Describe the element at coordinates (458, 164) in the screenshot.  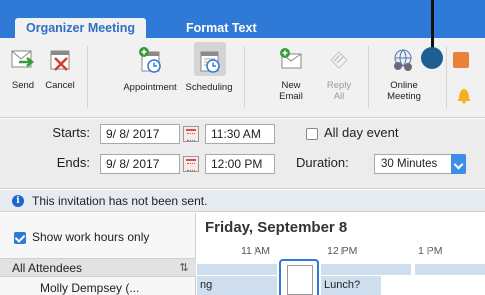
I see `chevron-down-icon` at that location.